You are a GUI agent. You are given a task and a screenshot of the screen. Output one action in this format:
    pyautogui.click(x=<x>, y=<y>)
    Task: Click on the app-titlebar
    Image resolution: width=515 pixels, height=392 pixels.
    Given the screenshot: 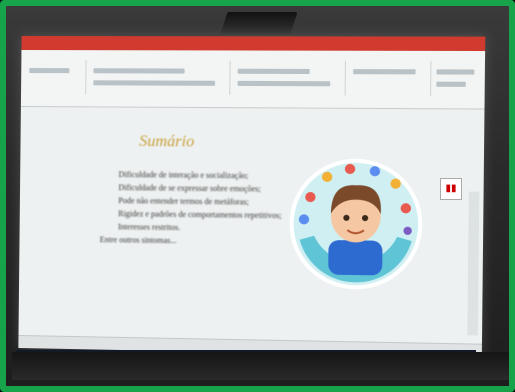 What is the action you would take?
    pyautogui.click(x=253, y=43)
    